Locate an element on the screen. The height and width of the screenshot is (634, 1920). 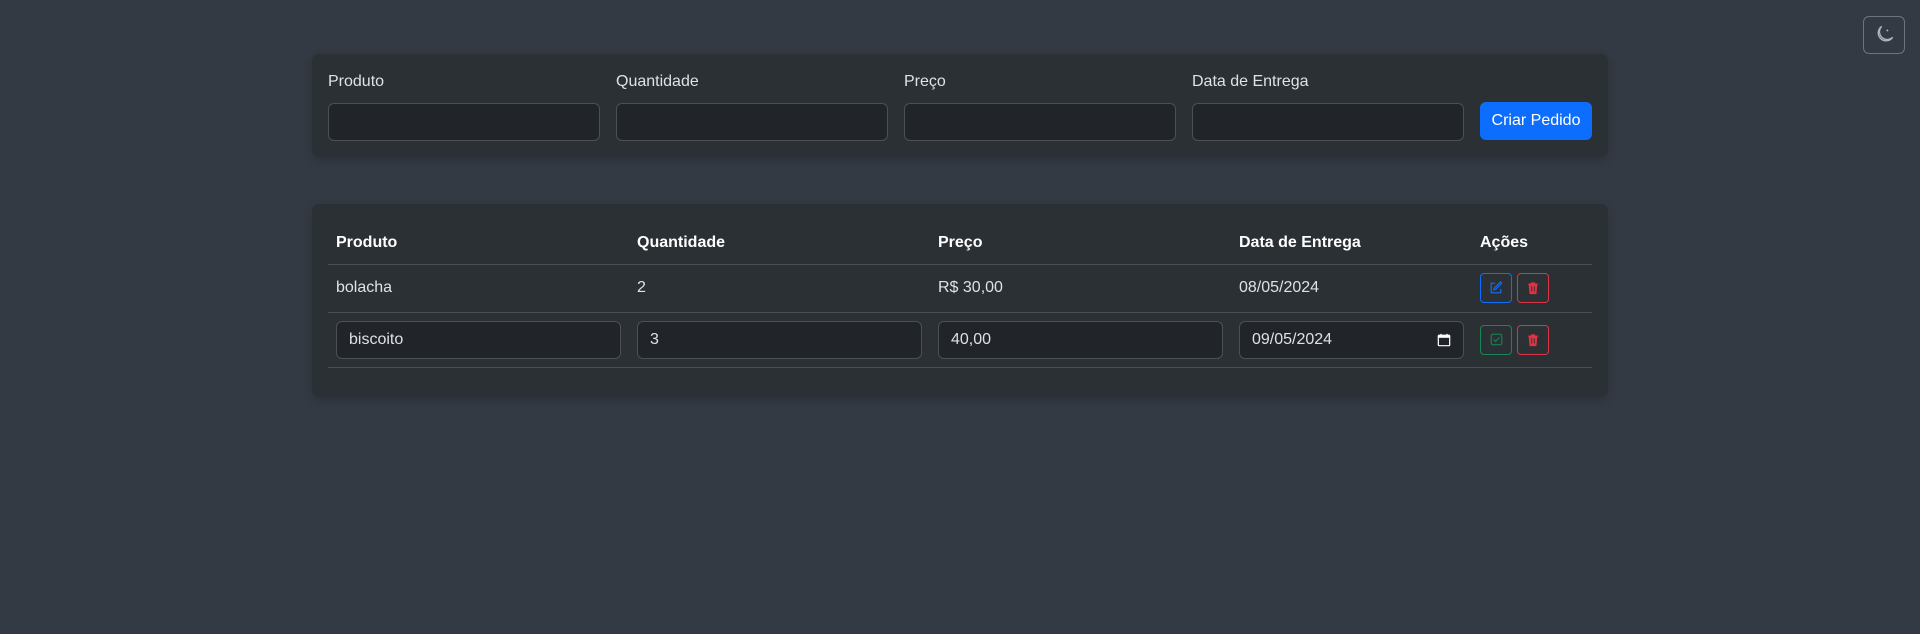
produto-edit-input: biscoito is located at coordinates (478, 339).